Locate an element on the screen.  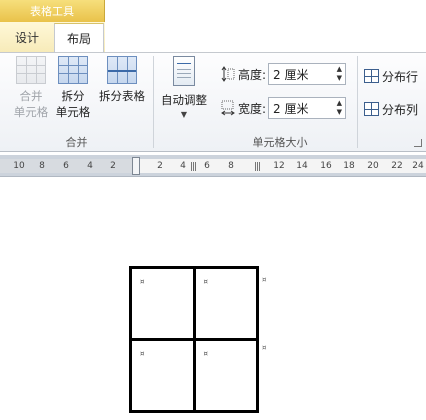
left-indent-marker is located at coordinates (136, 166).